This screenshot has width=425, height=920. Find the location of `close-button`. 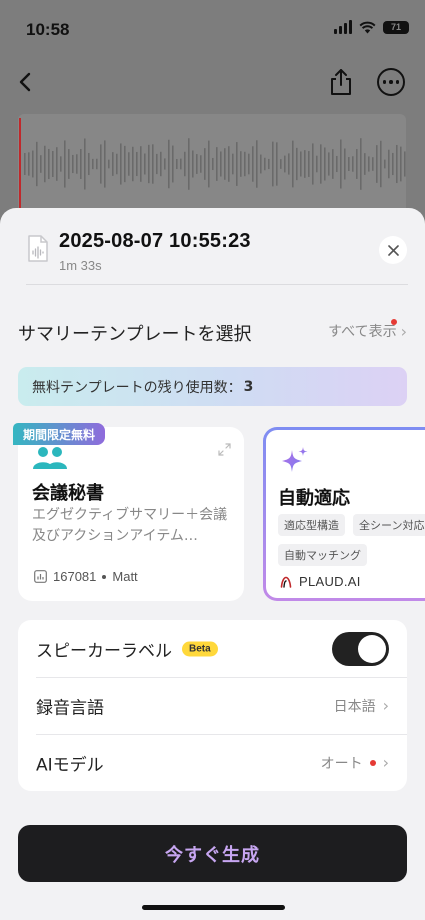

close-button is located at coordinates (393, 250).